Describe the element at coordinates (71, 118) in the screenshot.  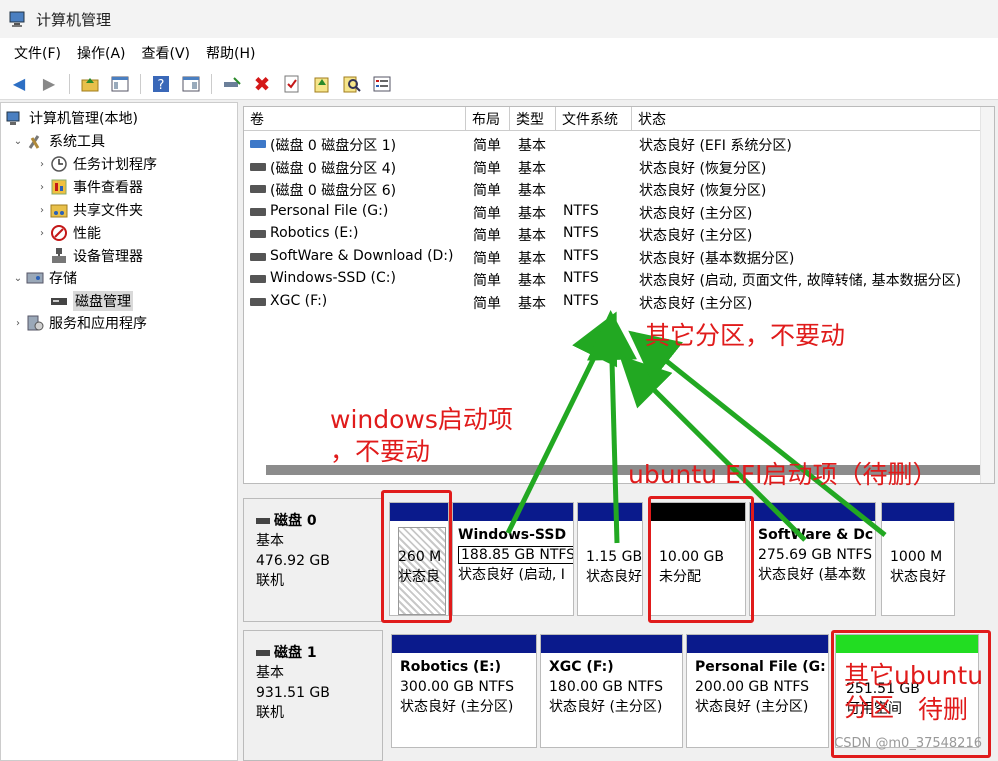
I see `tree-item-root: 计算机管理(本地)` at that location.